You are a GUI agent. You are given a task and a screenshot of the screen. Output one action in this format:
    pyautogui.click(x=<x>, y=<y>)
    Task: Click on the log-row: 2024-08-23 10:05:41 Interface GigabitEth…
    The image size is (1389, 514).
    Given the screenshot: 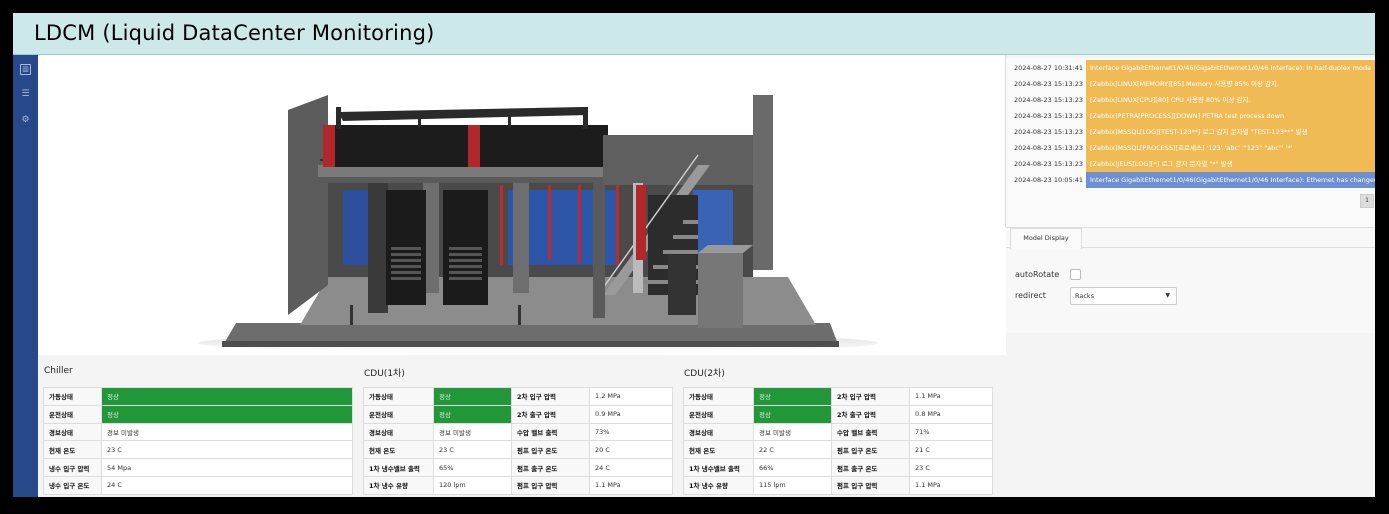 What is the action you would take?
    pyautogui.click(x=1190, y=180)
    